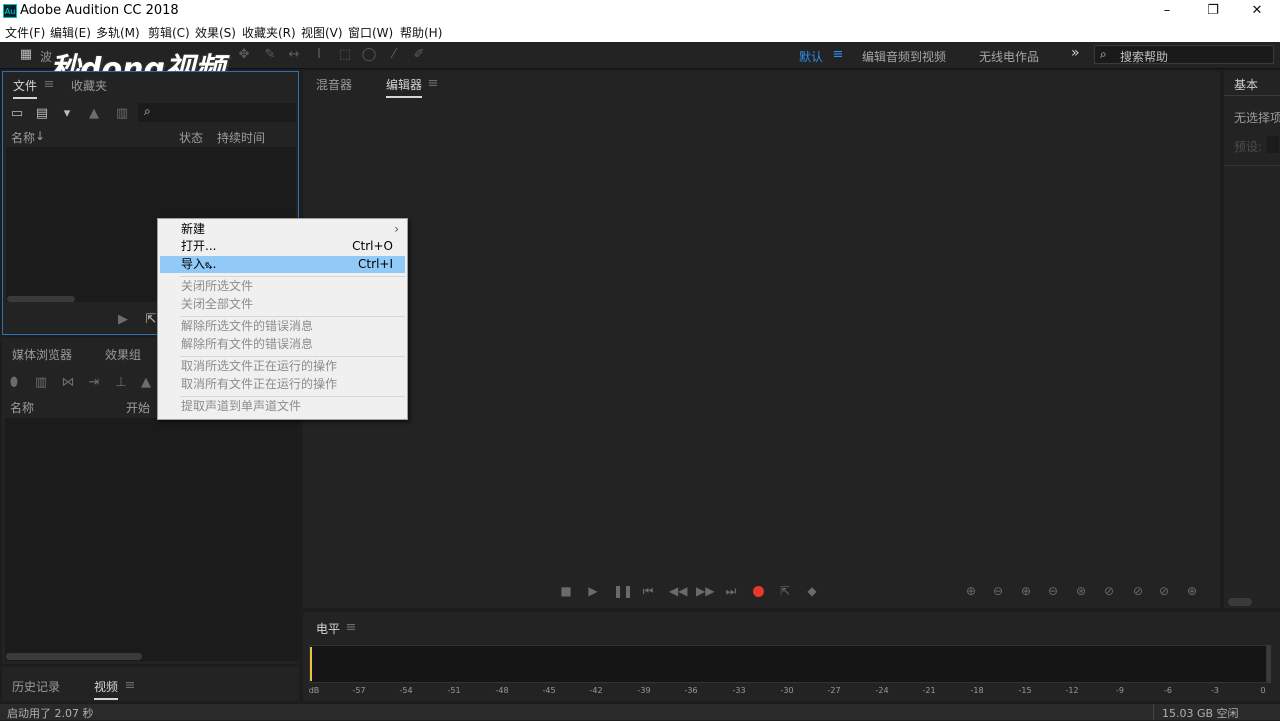 The height and width of the screenshot is (721, 1280). What do you see at coordinates (193, 229) in the screenshot?
I see `menu-item-label: 新建` at bounding box center [193, 229].